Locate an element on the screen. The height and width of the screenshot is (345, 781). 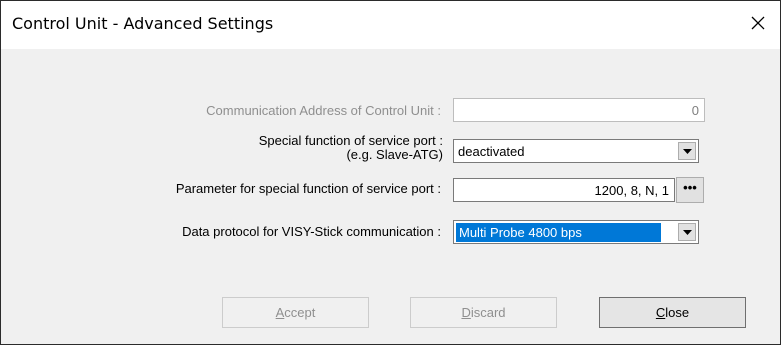
service-port-label-line2: (e.g. Slave-ATG) is located at coordinates (394, 154).